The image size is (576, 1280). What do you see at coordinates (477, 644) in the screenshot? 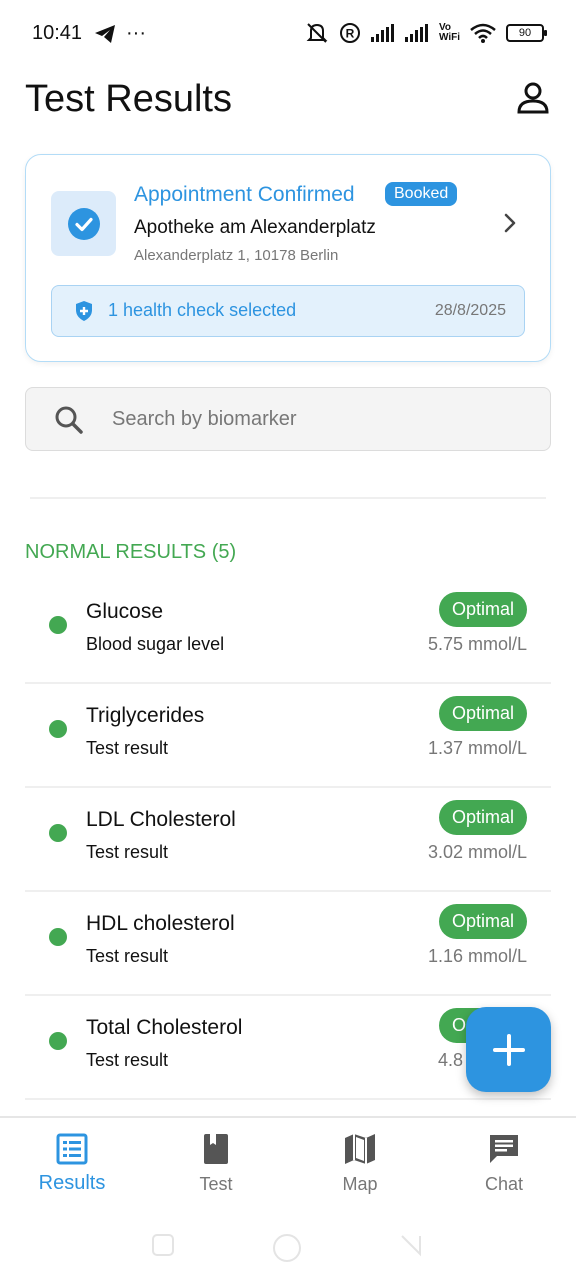
I see `result-value: 5.75 mmol/L` at bounding box center [477, 644].